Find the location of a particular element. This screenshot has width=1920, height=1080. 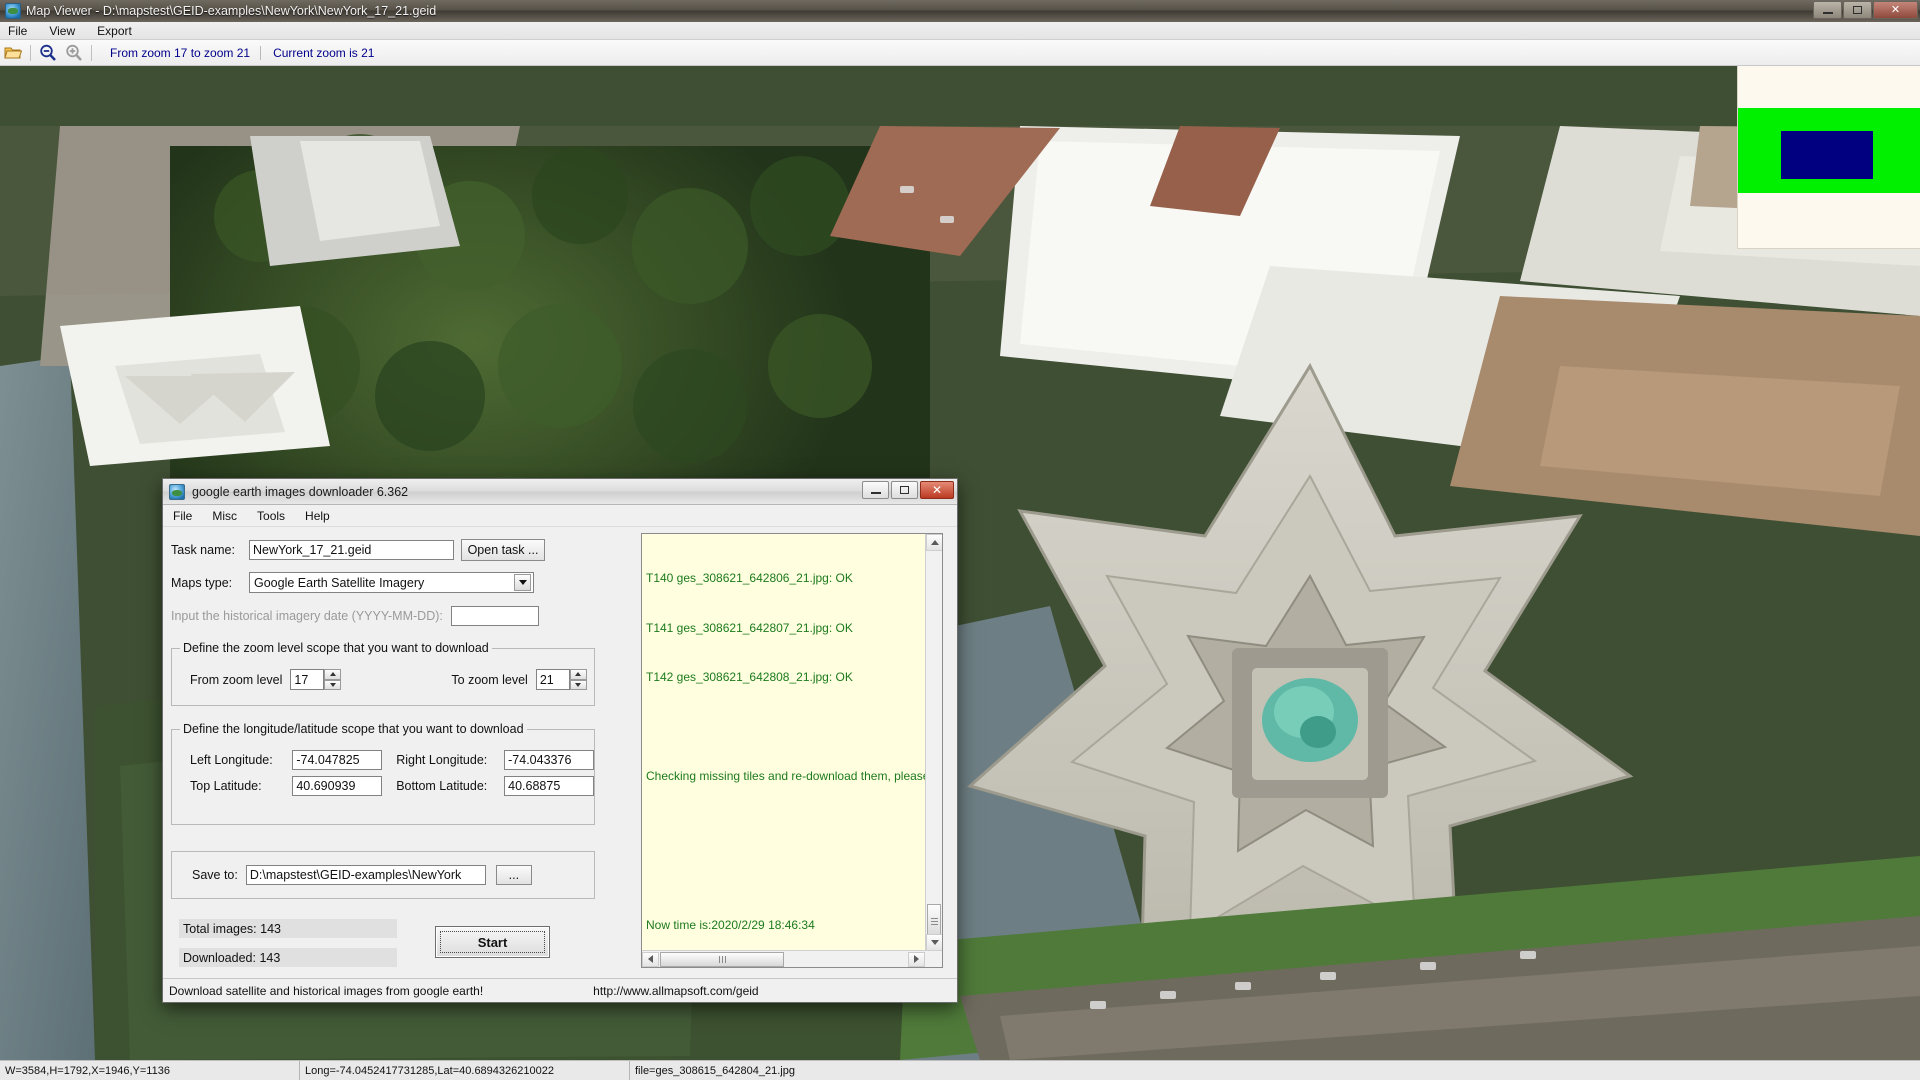

log-line: Now time is:2020/2/29 18:46:34 is located at coordinates (730, 924).